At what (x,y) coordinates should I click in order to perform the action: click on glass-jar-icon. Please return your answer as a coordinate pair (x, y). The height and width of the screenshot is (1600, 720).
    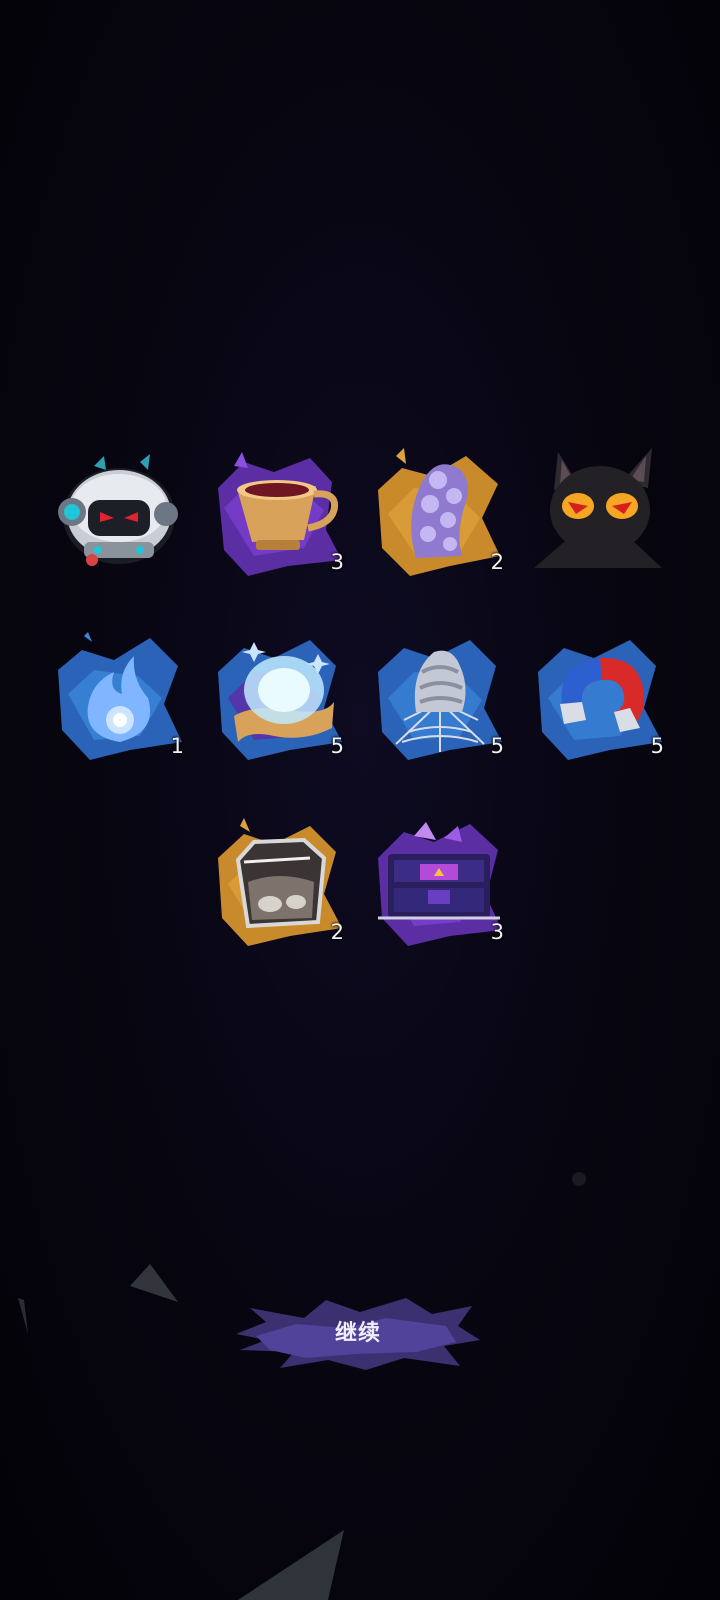
    Looking at the image, I should click on (280, 882).